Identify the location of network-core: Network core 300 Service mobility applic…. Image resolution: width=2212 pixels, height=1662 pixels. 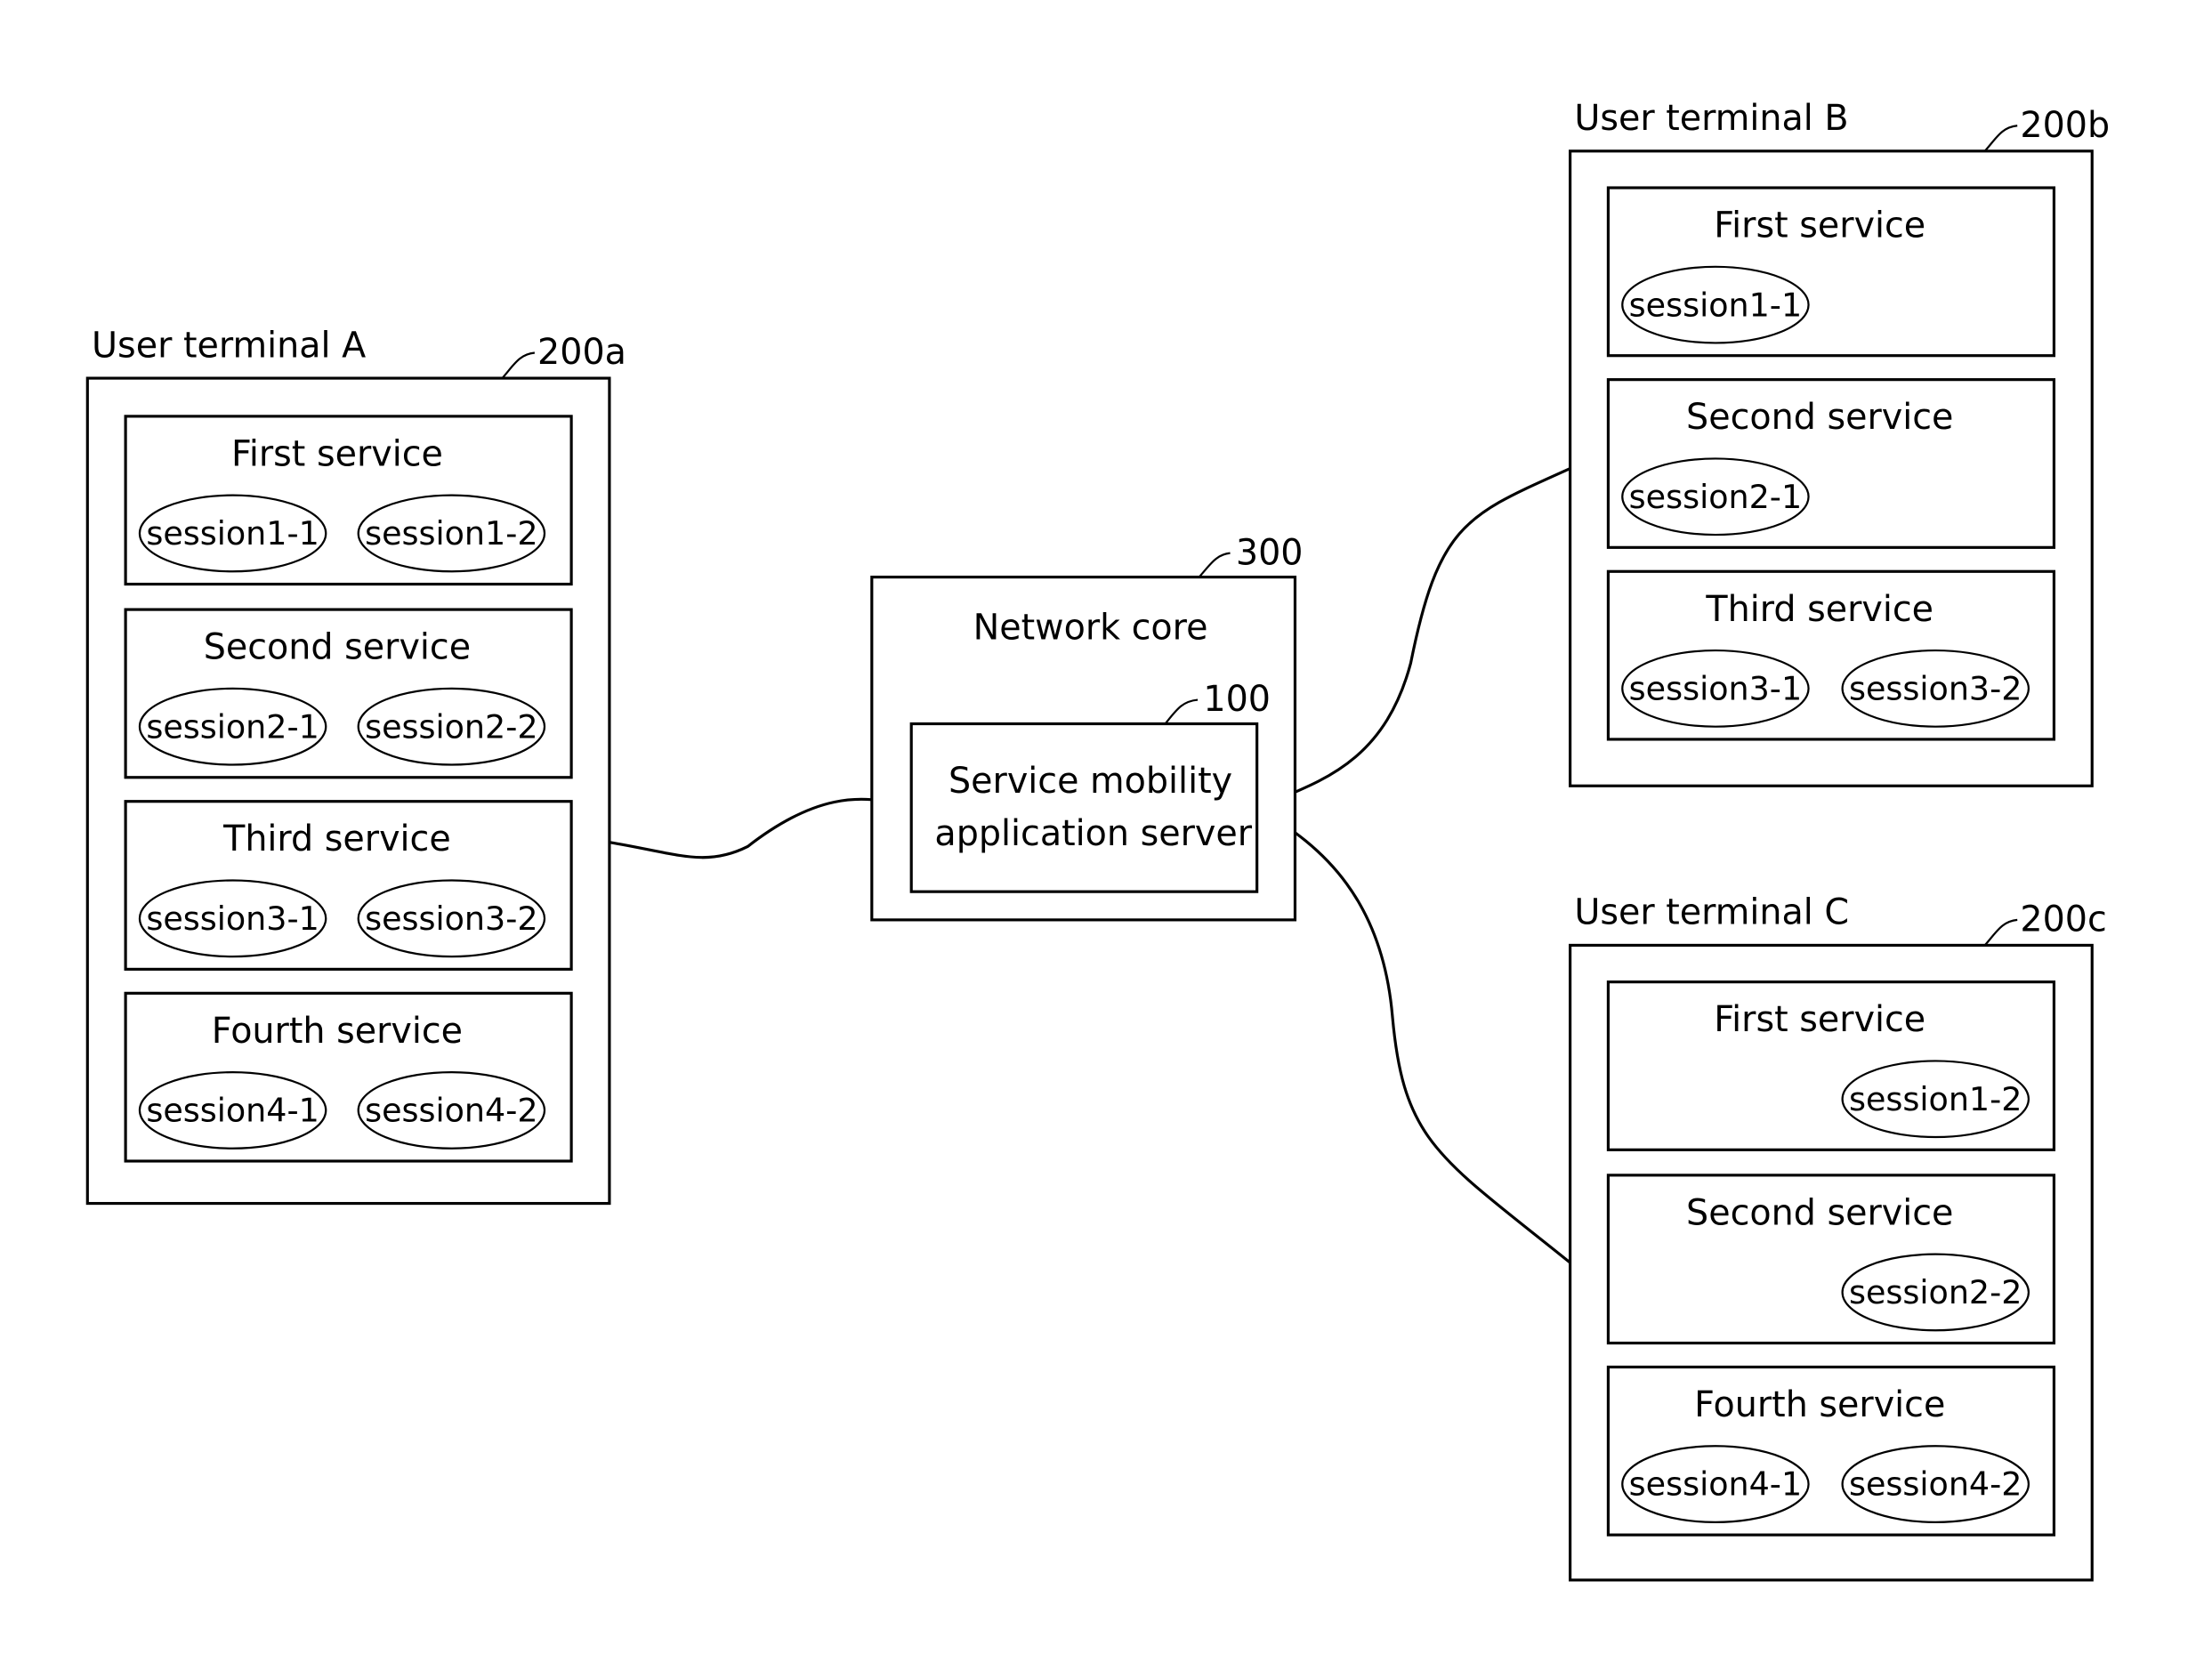
(1087, 727).